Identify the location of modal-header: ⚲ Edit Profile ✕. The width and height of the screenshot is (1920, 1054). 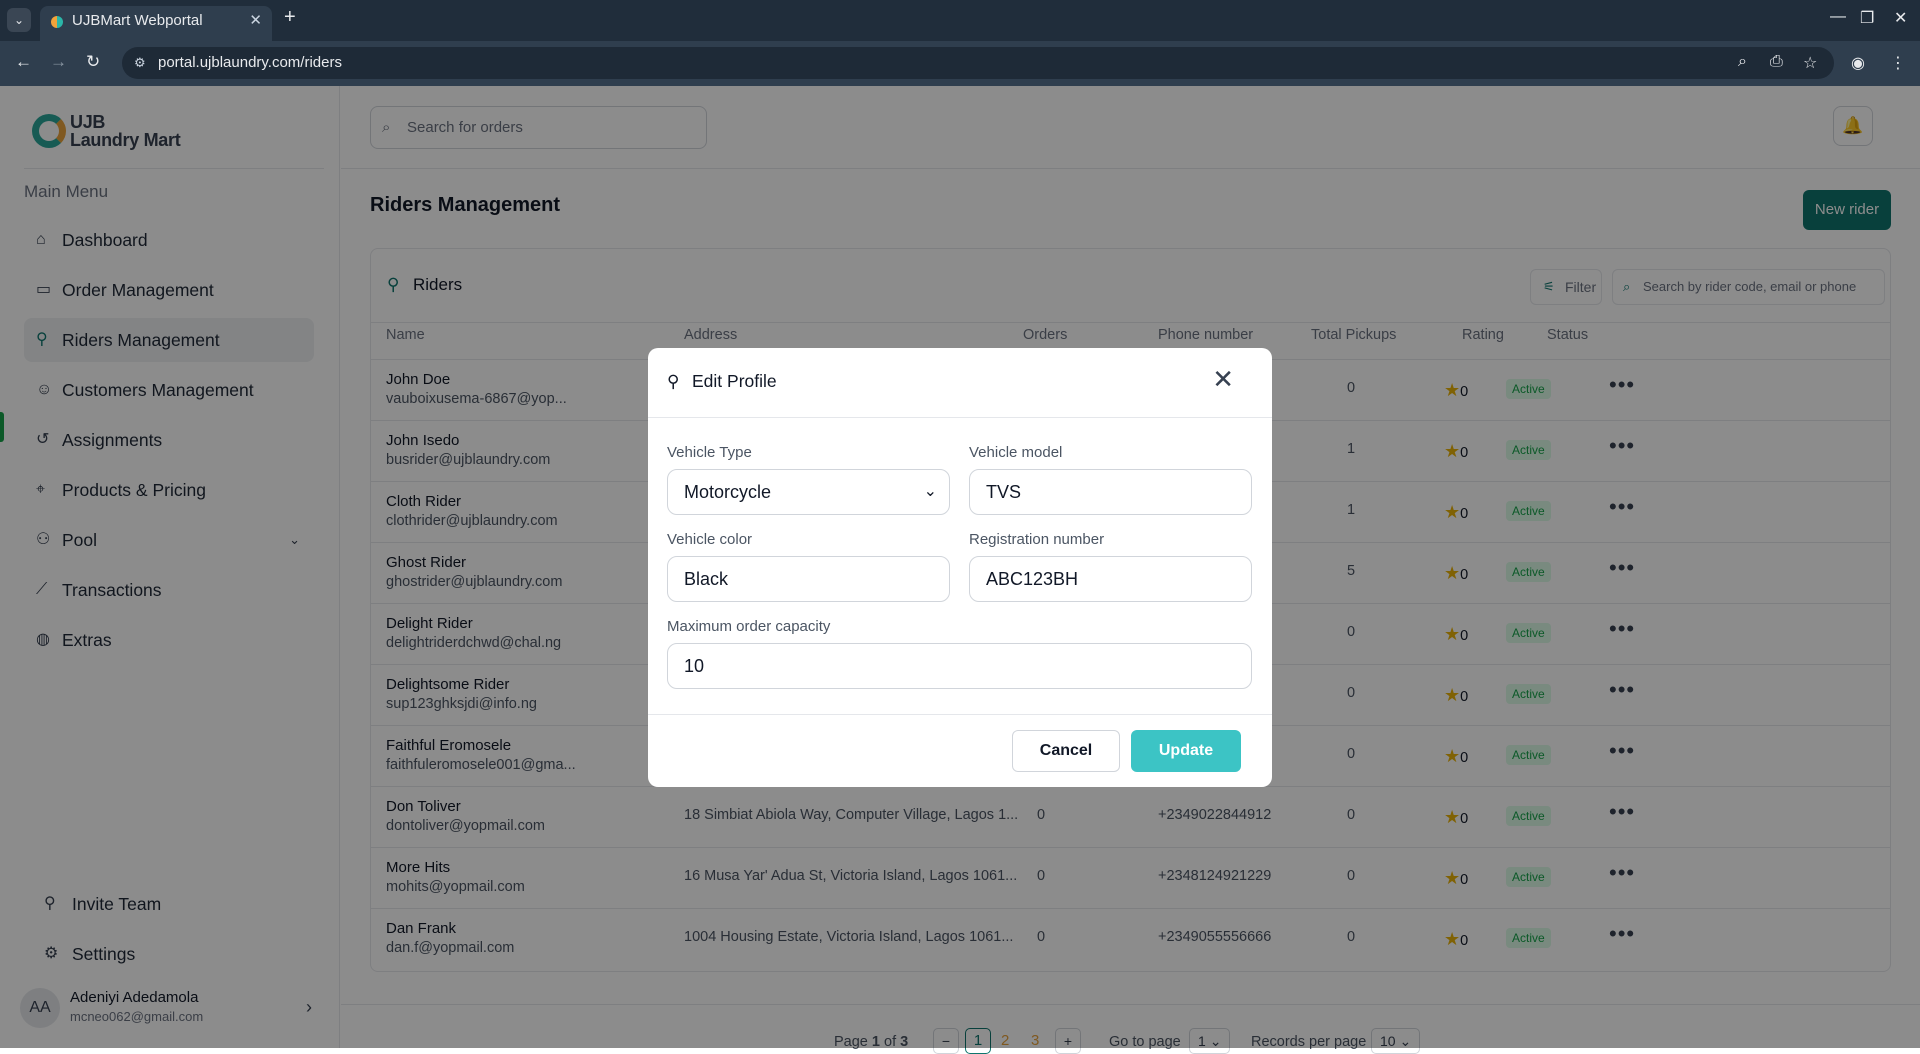
(960, 383).